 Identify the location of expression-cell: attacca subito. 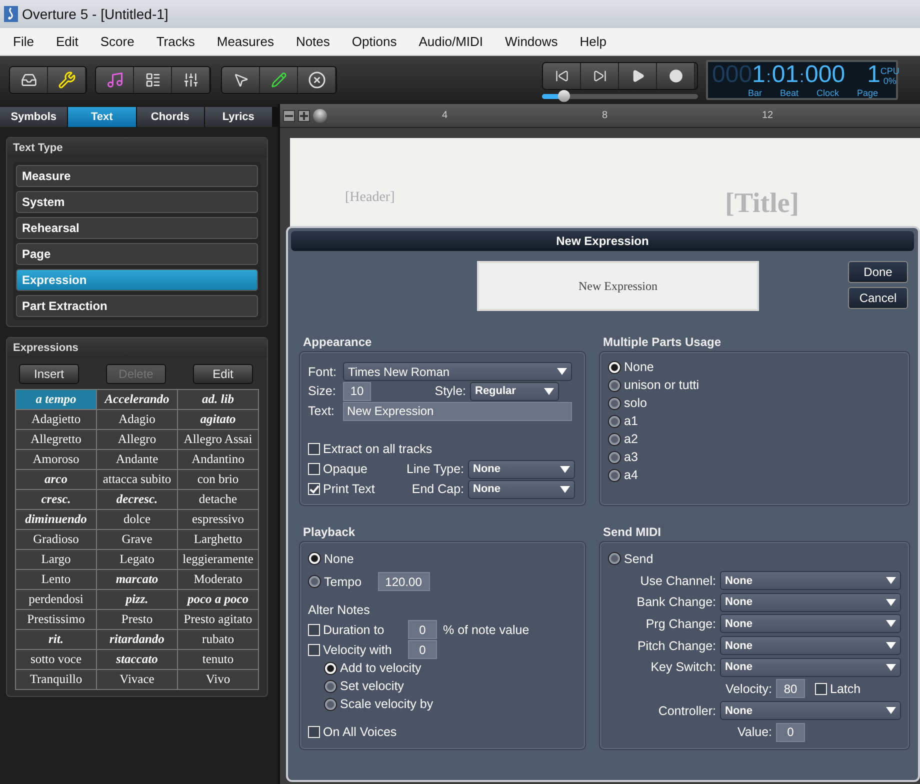
(137, 480).